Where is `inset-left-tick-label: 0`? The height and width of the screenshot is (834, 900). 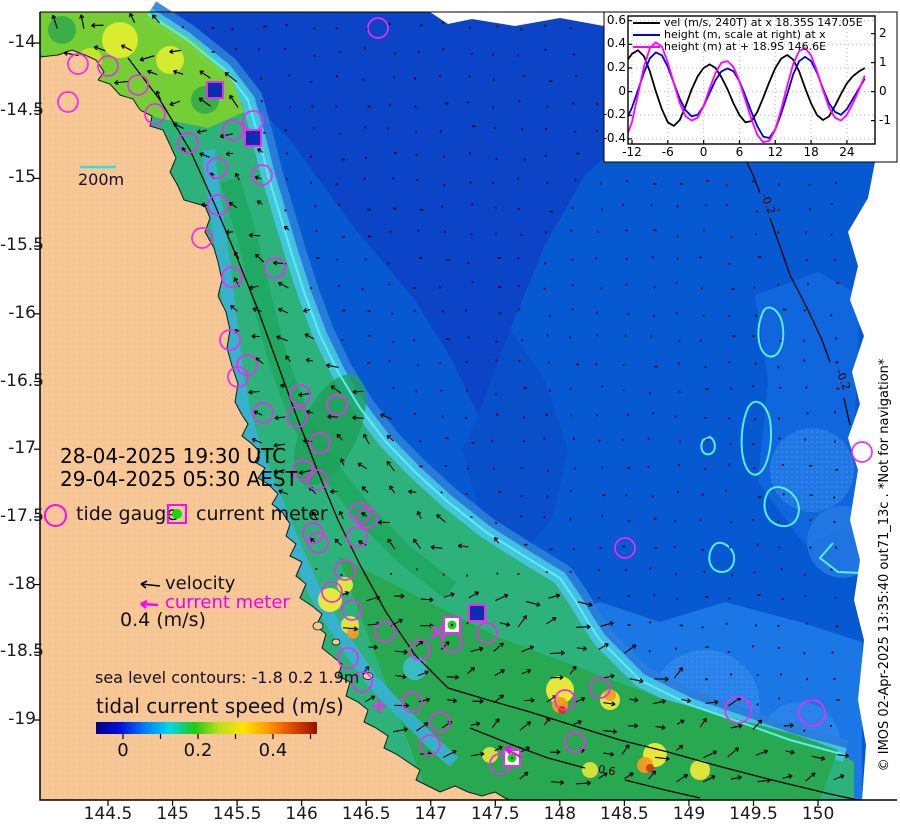 inset-left-tick-label: 0 is located at coordinates (622, 90).